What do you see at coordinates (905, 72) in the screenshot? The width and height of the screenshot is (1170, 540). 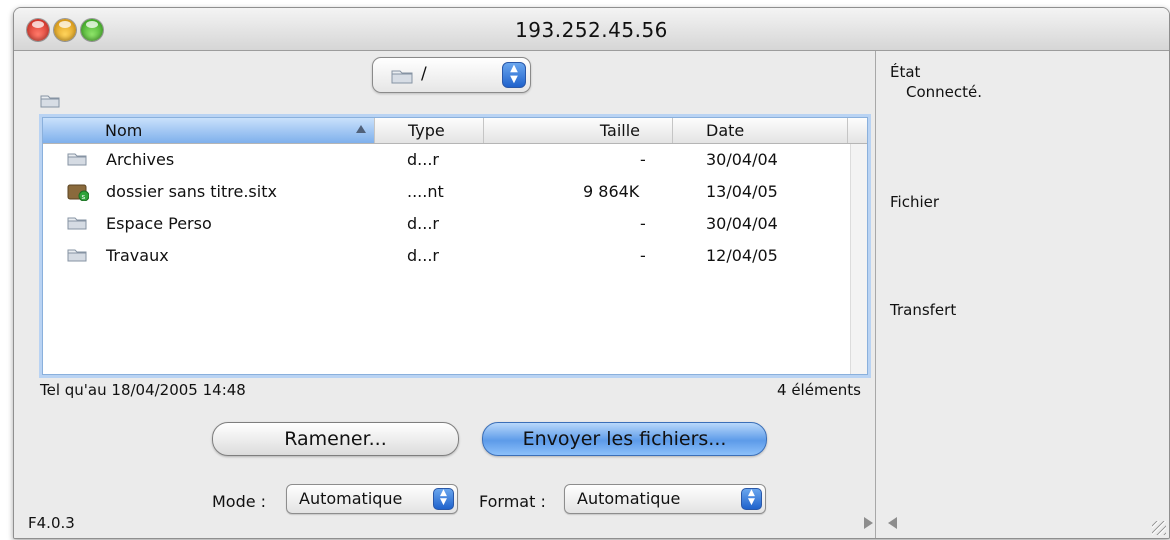 I see `state-title: État` at bounding box center [905, 72].